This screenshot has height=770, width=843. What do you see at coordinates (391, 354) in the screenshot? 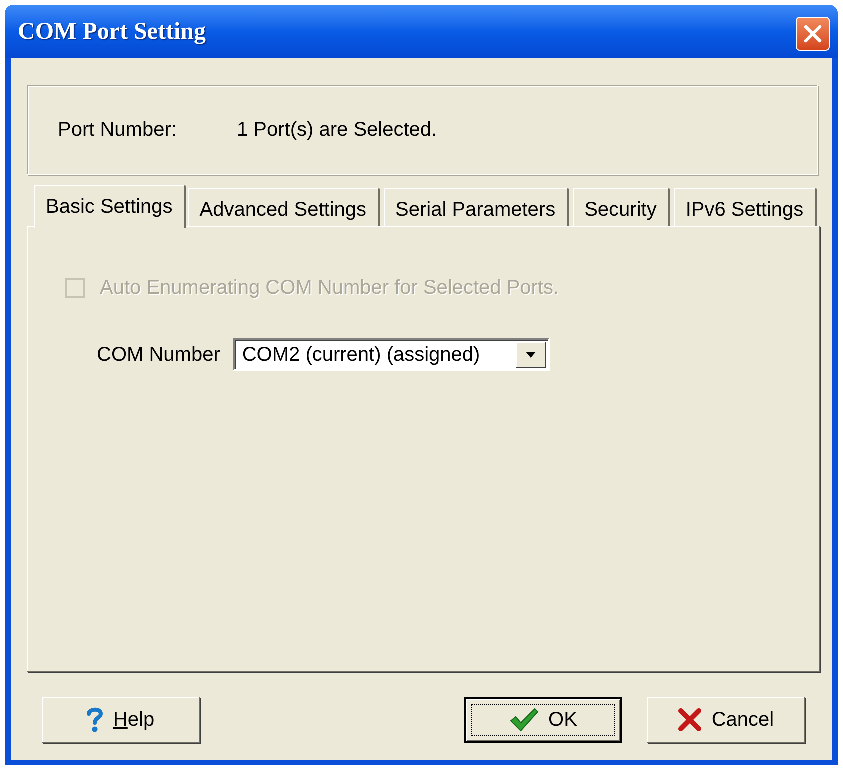
I see `com-number-dropdown: COM2 (current) (assigned)` at bounding box center [391, 354].